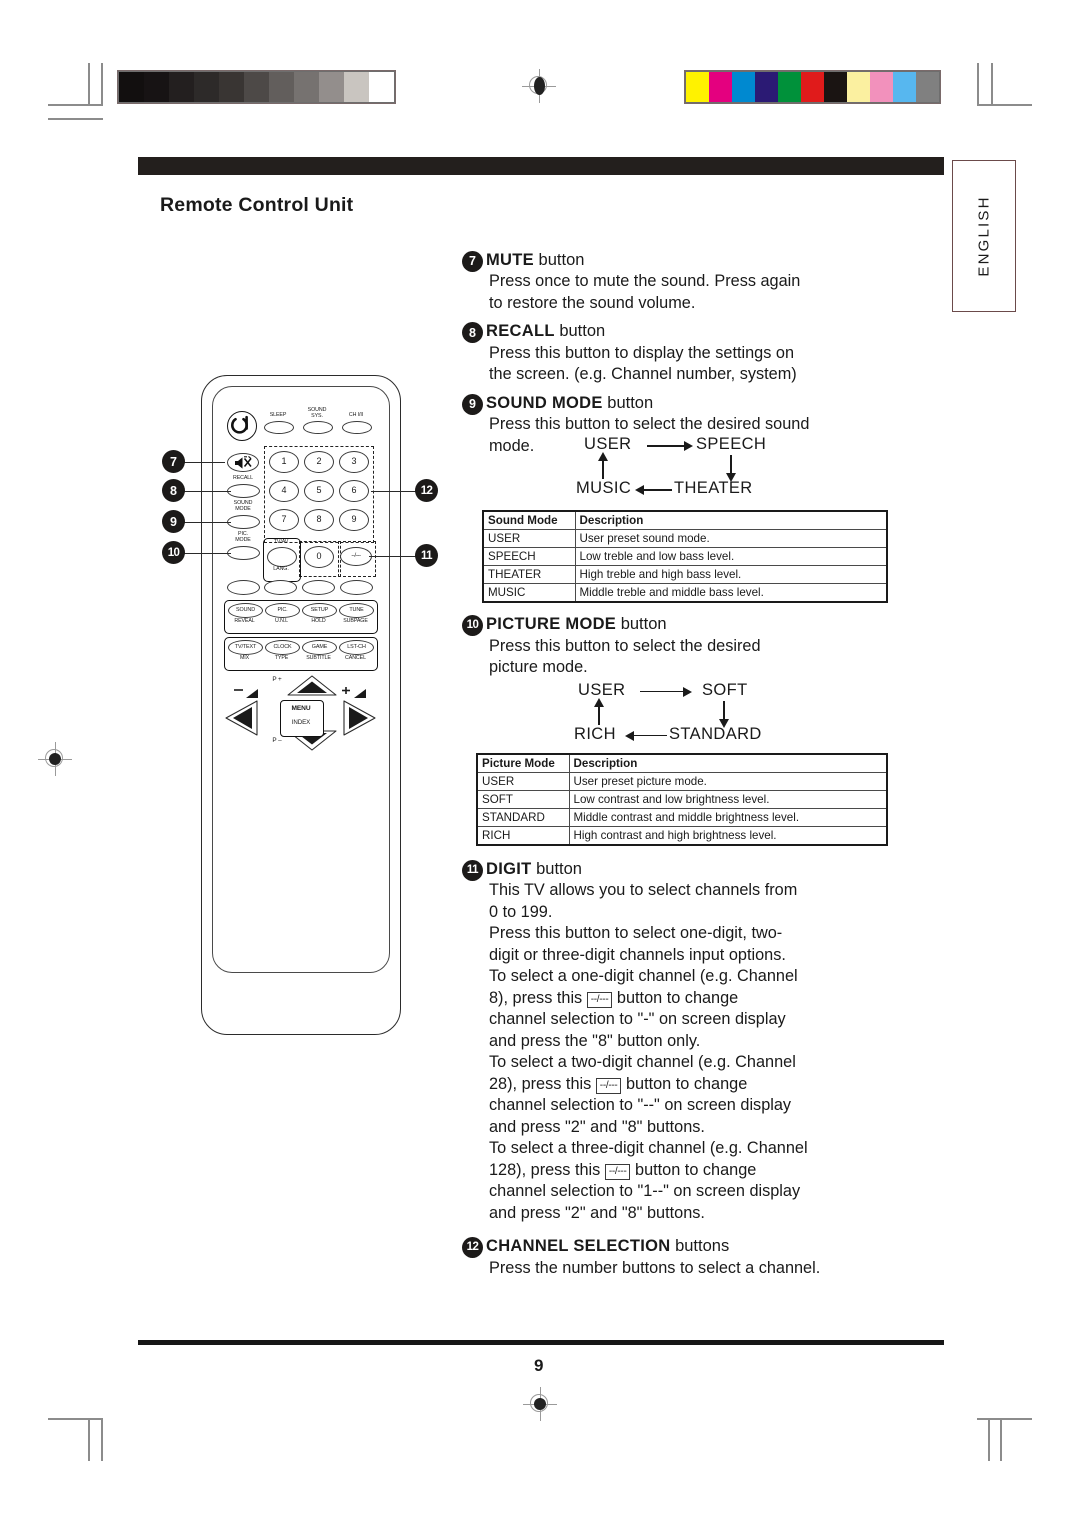  Describe the element at coordinates (682, 472) in the screenshot. I see `sound-mode-flow-diagram: USER SPEECH THEATER MUSIC` at that location.